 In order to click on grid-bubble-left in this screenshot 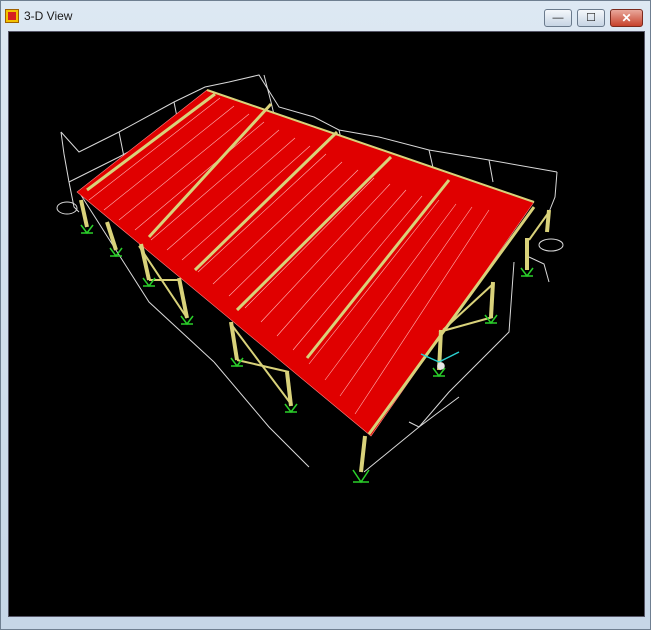, I will do `click(67, 208)`.